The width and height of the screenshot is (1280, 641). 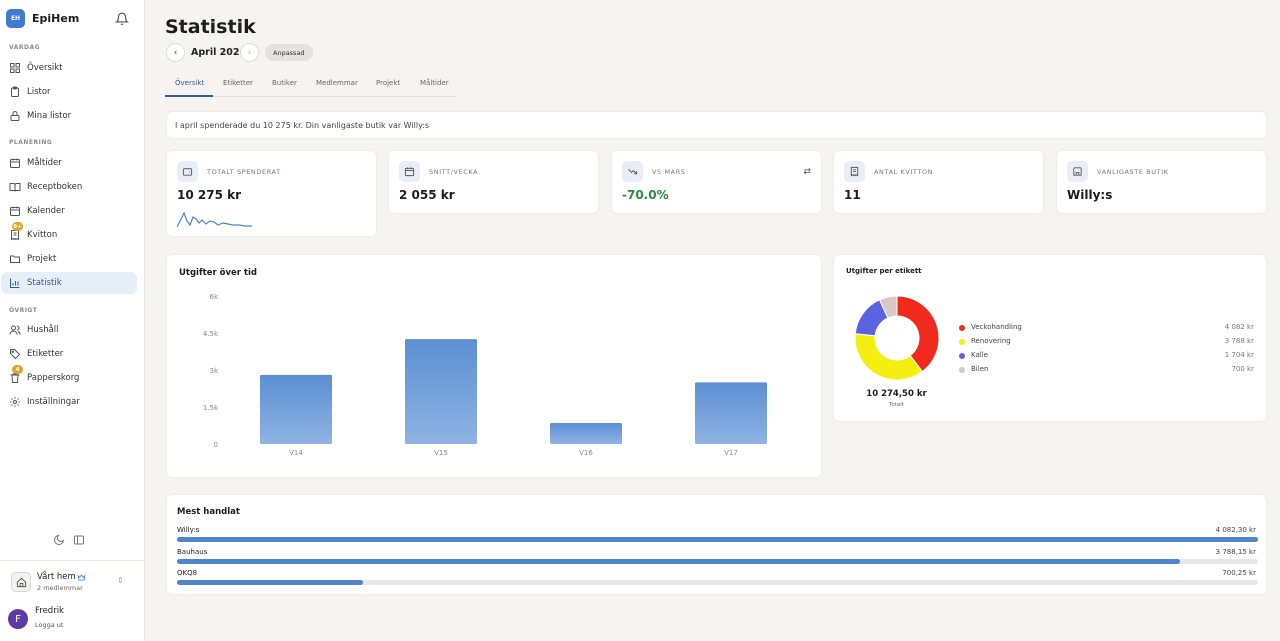 What do you see at coordinates (218, 273) in the screenshot?
I see `chart-title: Utgifter över tid` at bounding box center [218, 273].